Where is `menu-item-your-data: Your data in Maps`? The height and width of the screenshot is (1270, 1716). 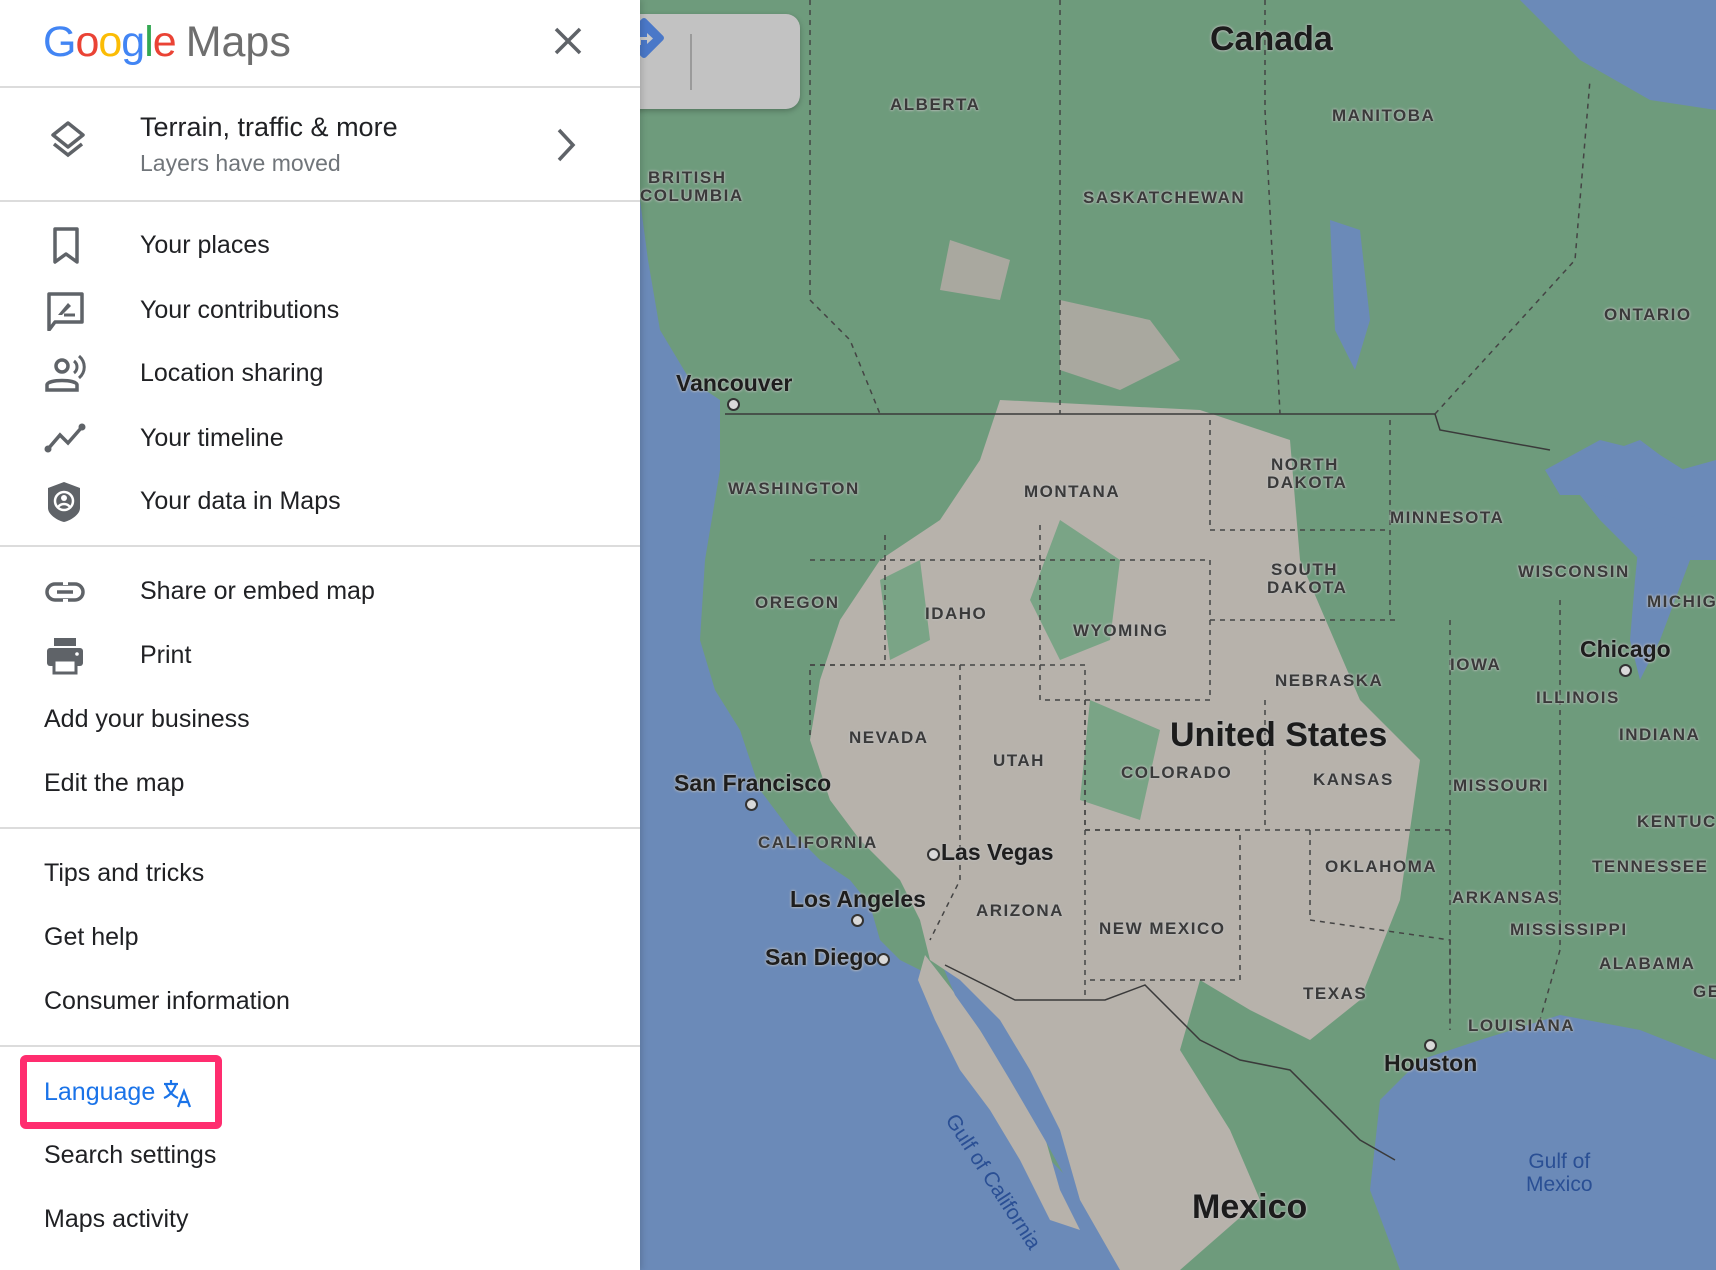 menu-item-your-data: Your data in Maps is located at coordinates (320, 501).